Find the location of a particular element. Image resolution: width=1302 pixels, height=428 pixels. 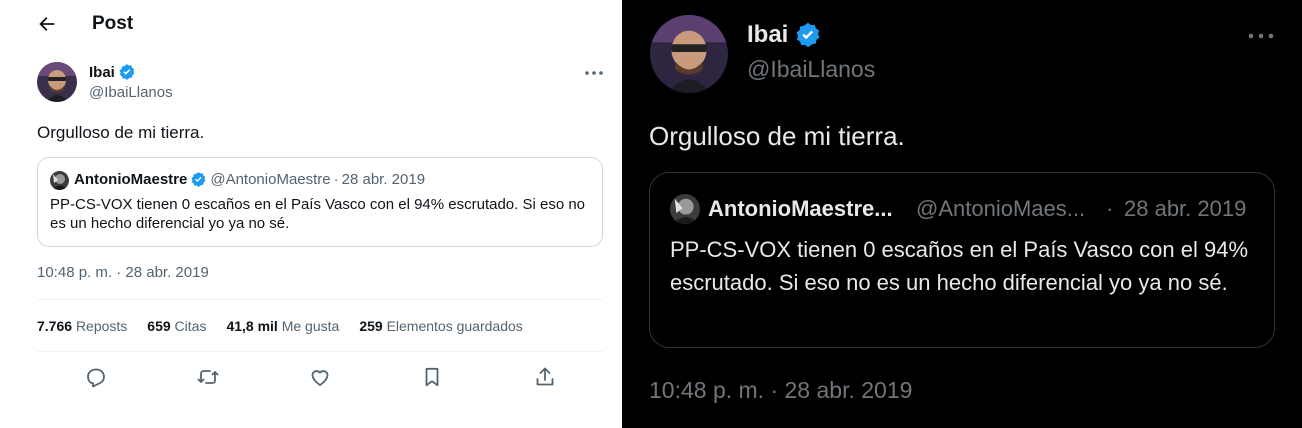

stat-bookmarks: 259 Elementos guardados is located at coordinates (440, 326).